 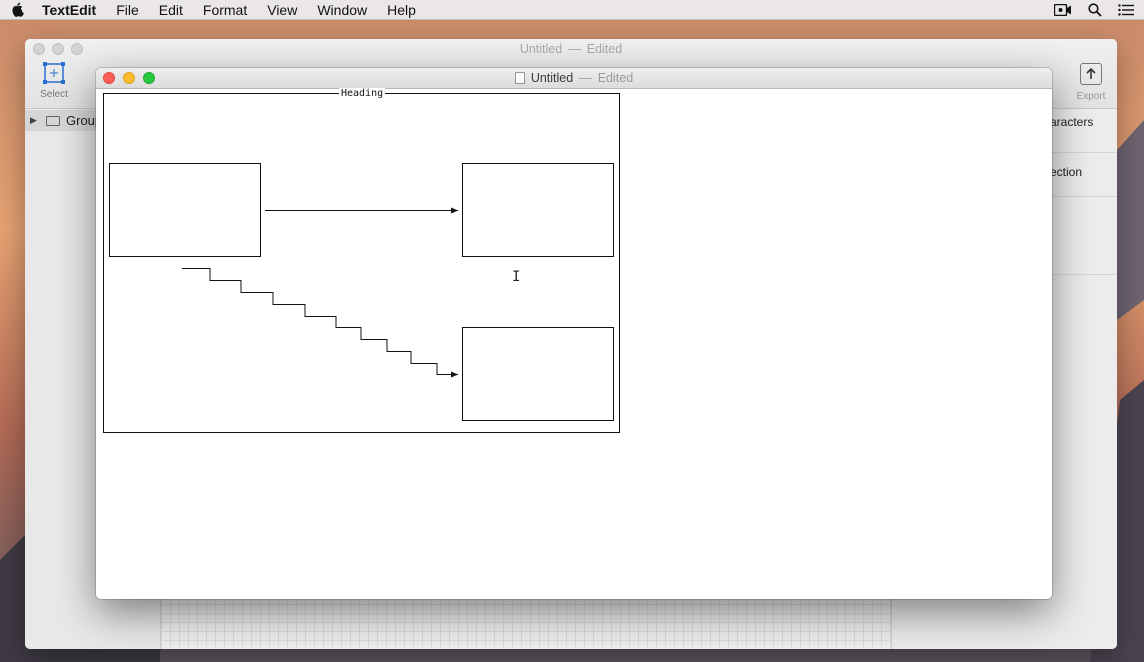 What do you see at coordinates (342, 10) in the screenshot?
I see `menu-window: Window` at bounding box center [342, 10].